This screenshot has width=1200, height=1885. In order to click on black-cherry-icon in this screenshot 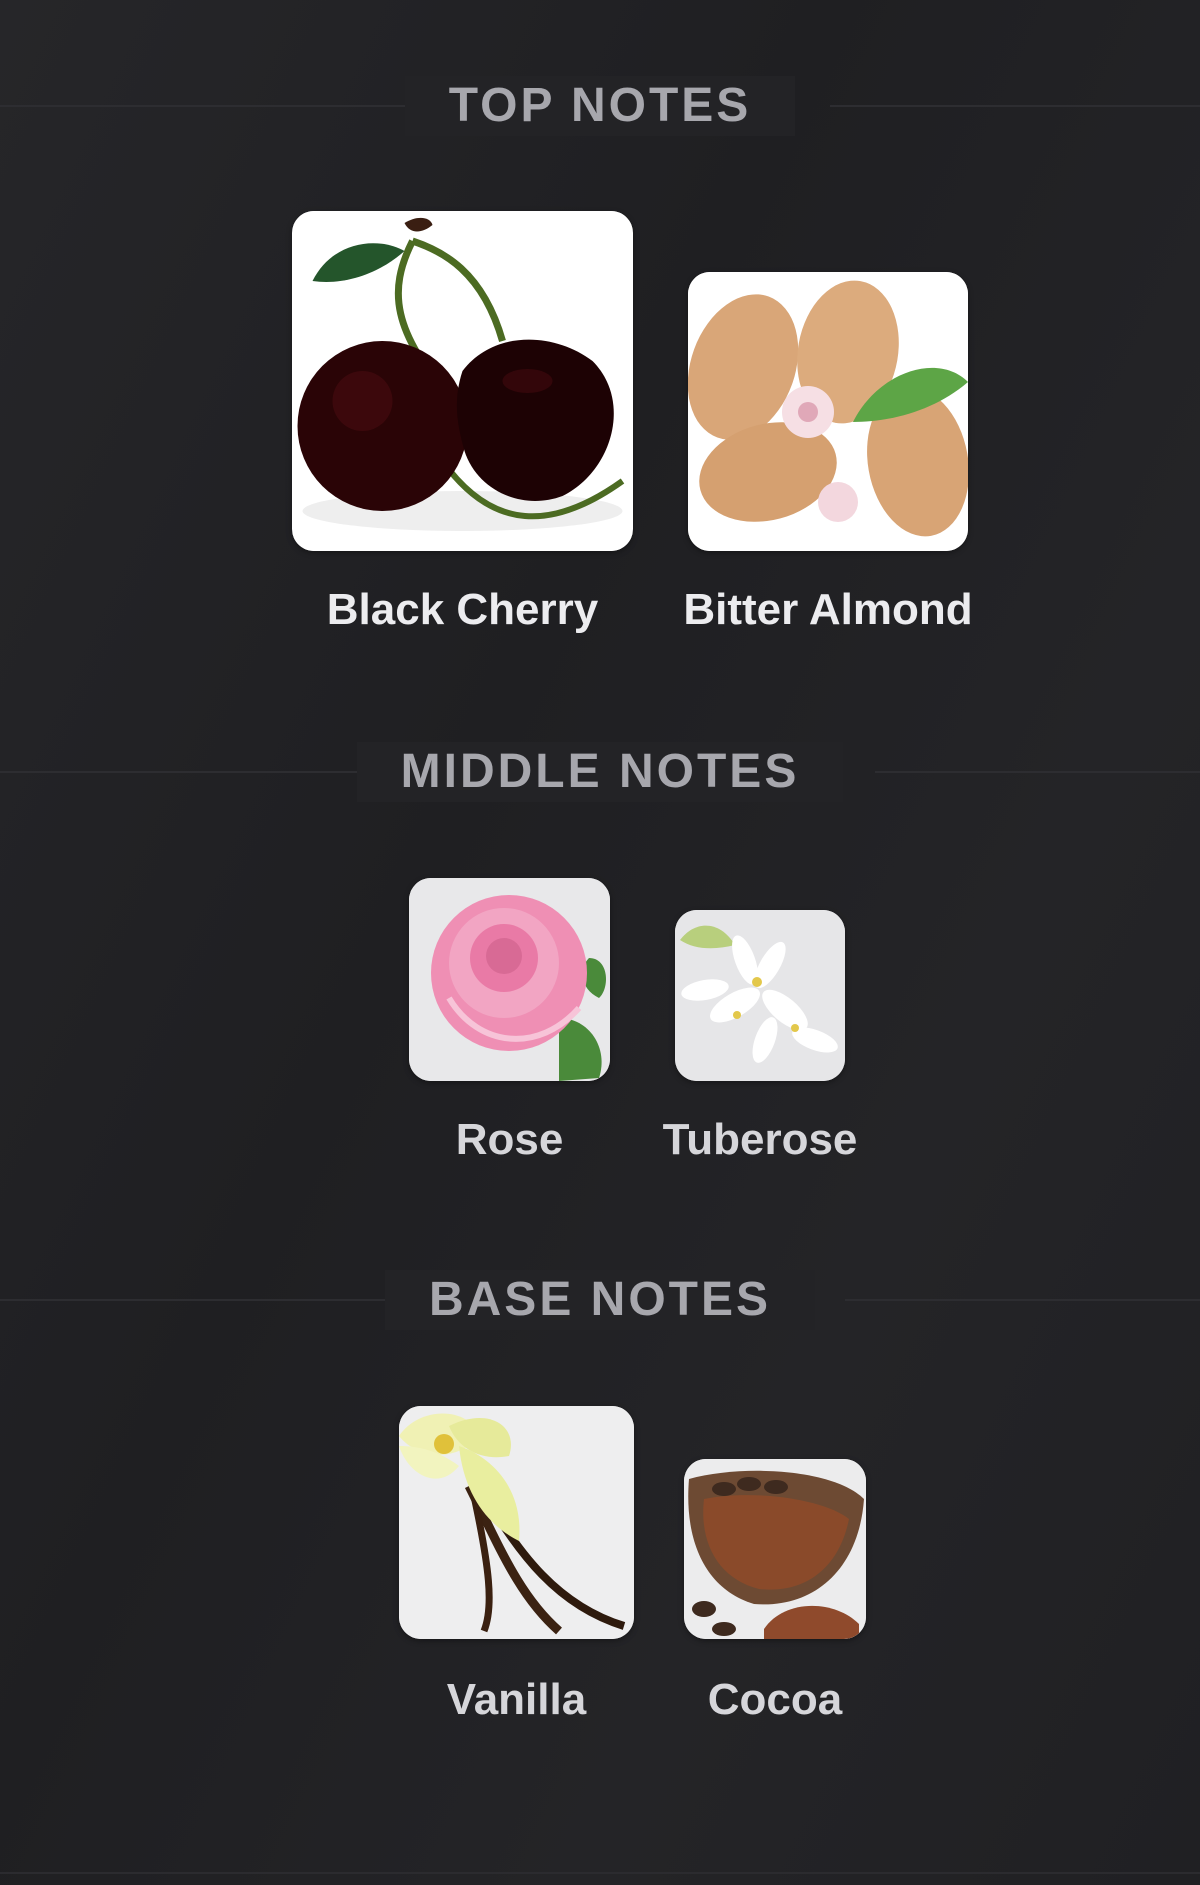, I will do `click(462, 381)`.